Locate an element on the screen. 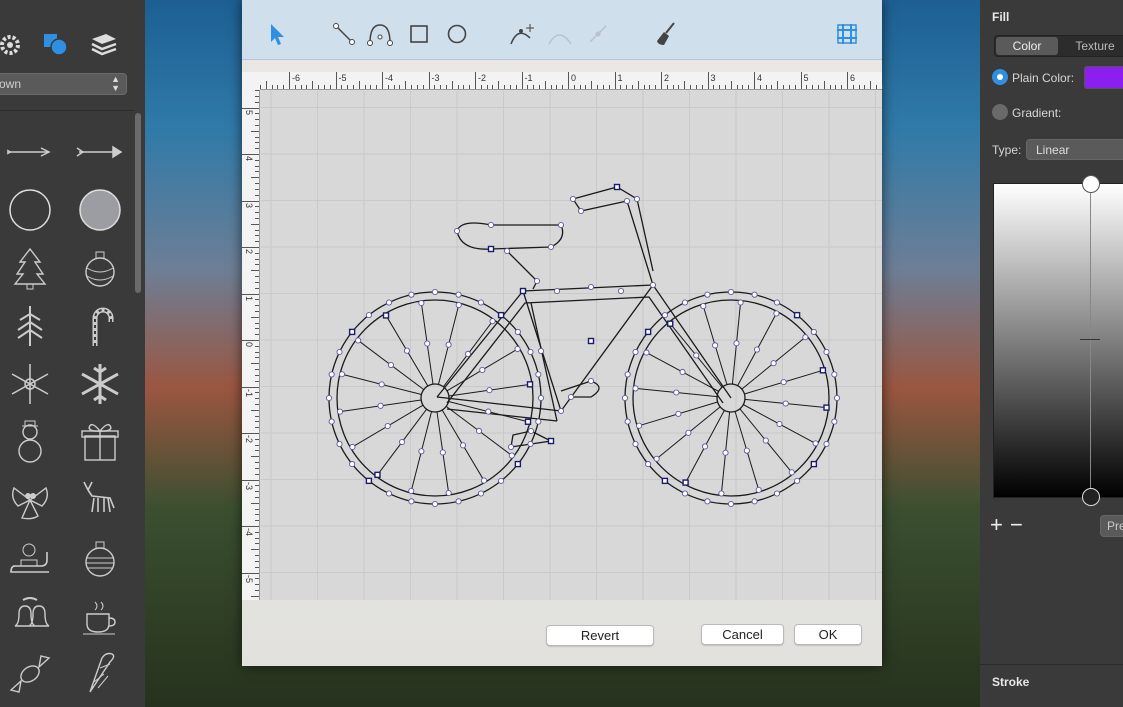 The height and width of the screenshot is (707, 1123). holly-icon is located at coordinates (30, 500).